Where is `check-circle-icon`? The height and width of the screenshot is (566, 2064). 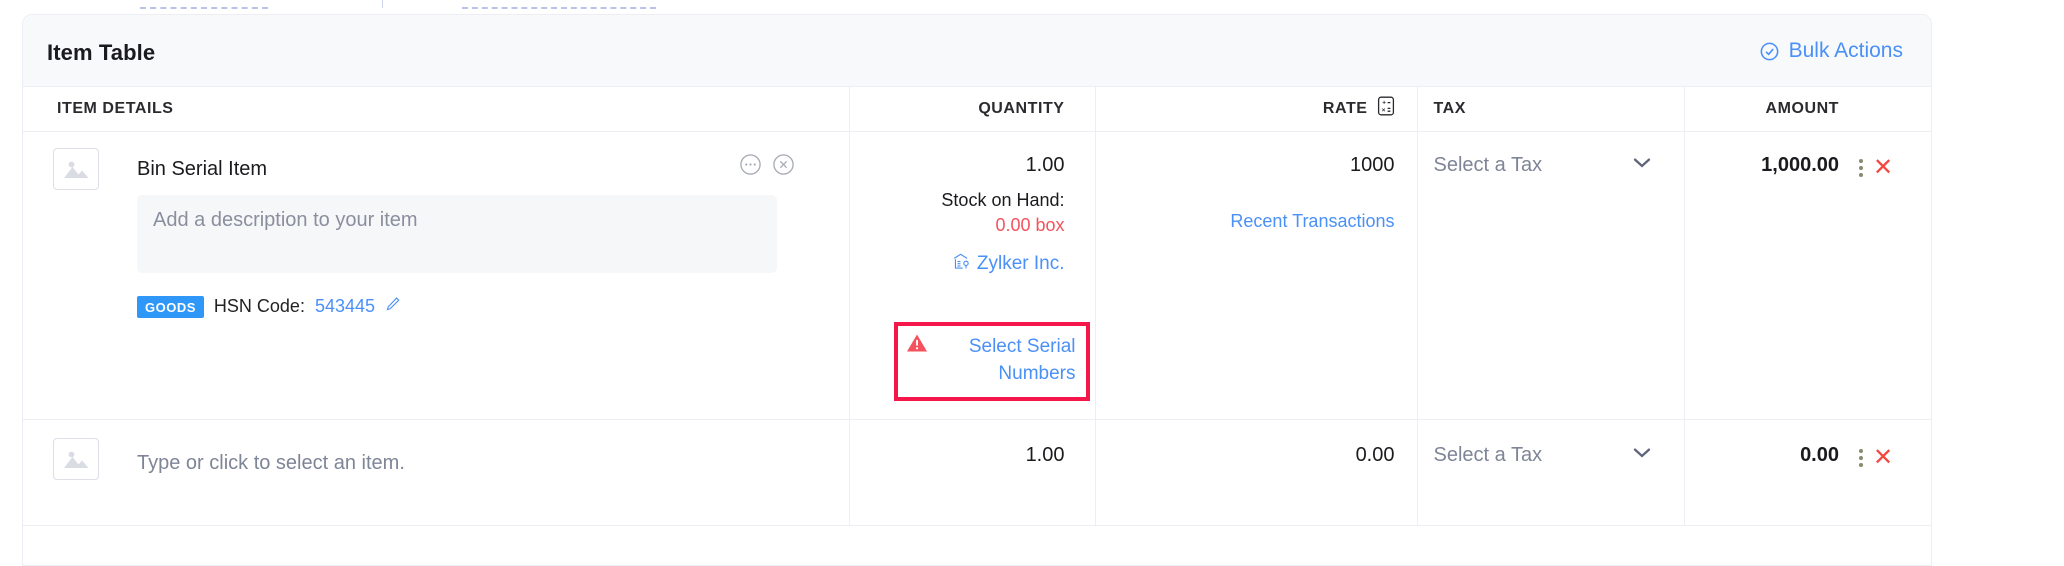
check-circle-icon is located at coordinates (1769, 51).